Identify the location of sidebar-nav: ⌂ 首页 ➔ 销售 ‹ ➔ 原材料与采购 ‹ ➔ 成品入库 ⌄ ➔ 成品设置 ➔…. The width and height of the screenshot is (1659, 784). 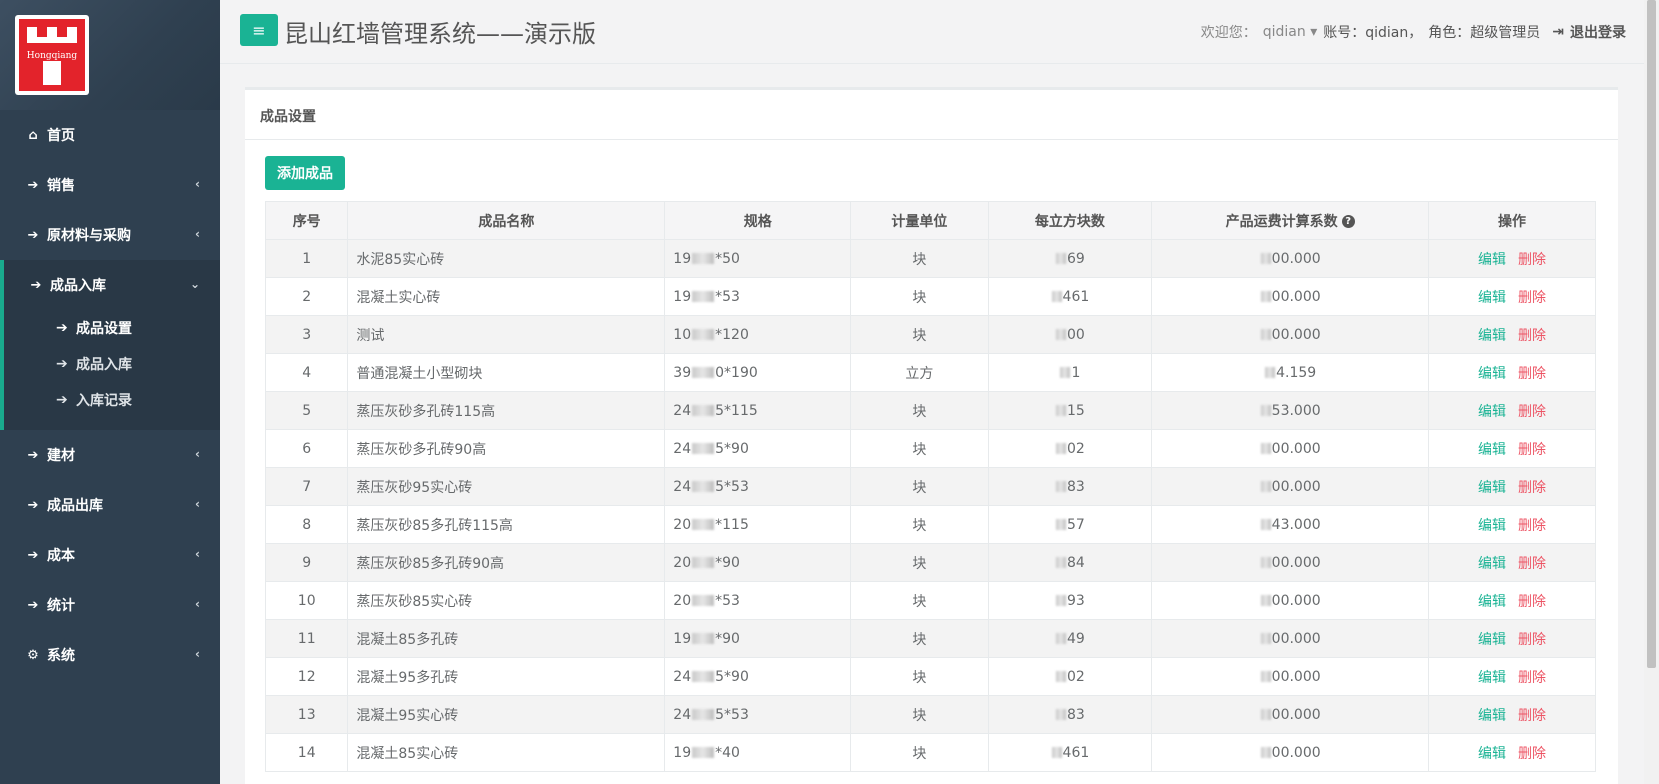
(110, 395).